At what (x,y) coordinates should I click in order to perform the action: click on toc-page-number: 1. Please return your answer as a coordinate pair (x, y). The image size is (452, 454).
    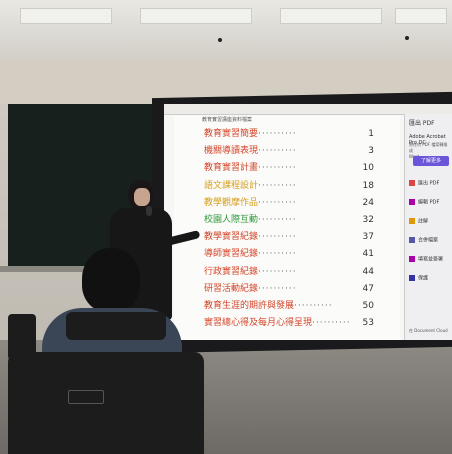
    Looking at the image, I should click on (371, 134).